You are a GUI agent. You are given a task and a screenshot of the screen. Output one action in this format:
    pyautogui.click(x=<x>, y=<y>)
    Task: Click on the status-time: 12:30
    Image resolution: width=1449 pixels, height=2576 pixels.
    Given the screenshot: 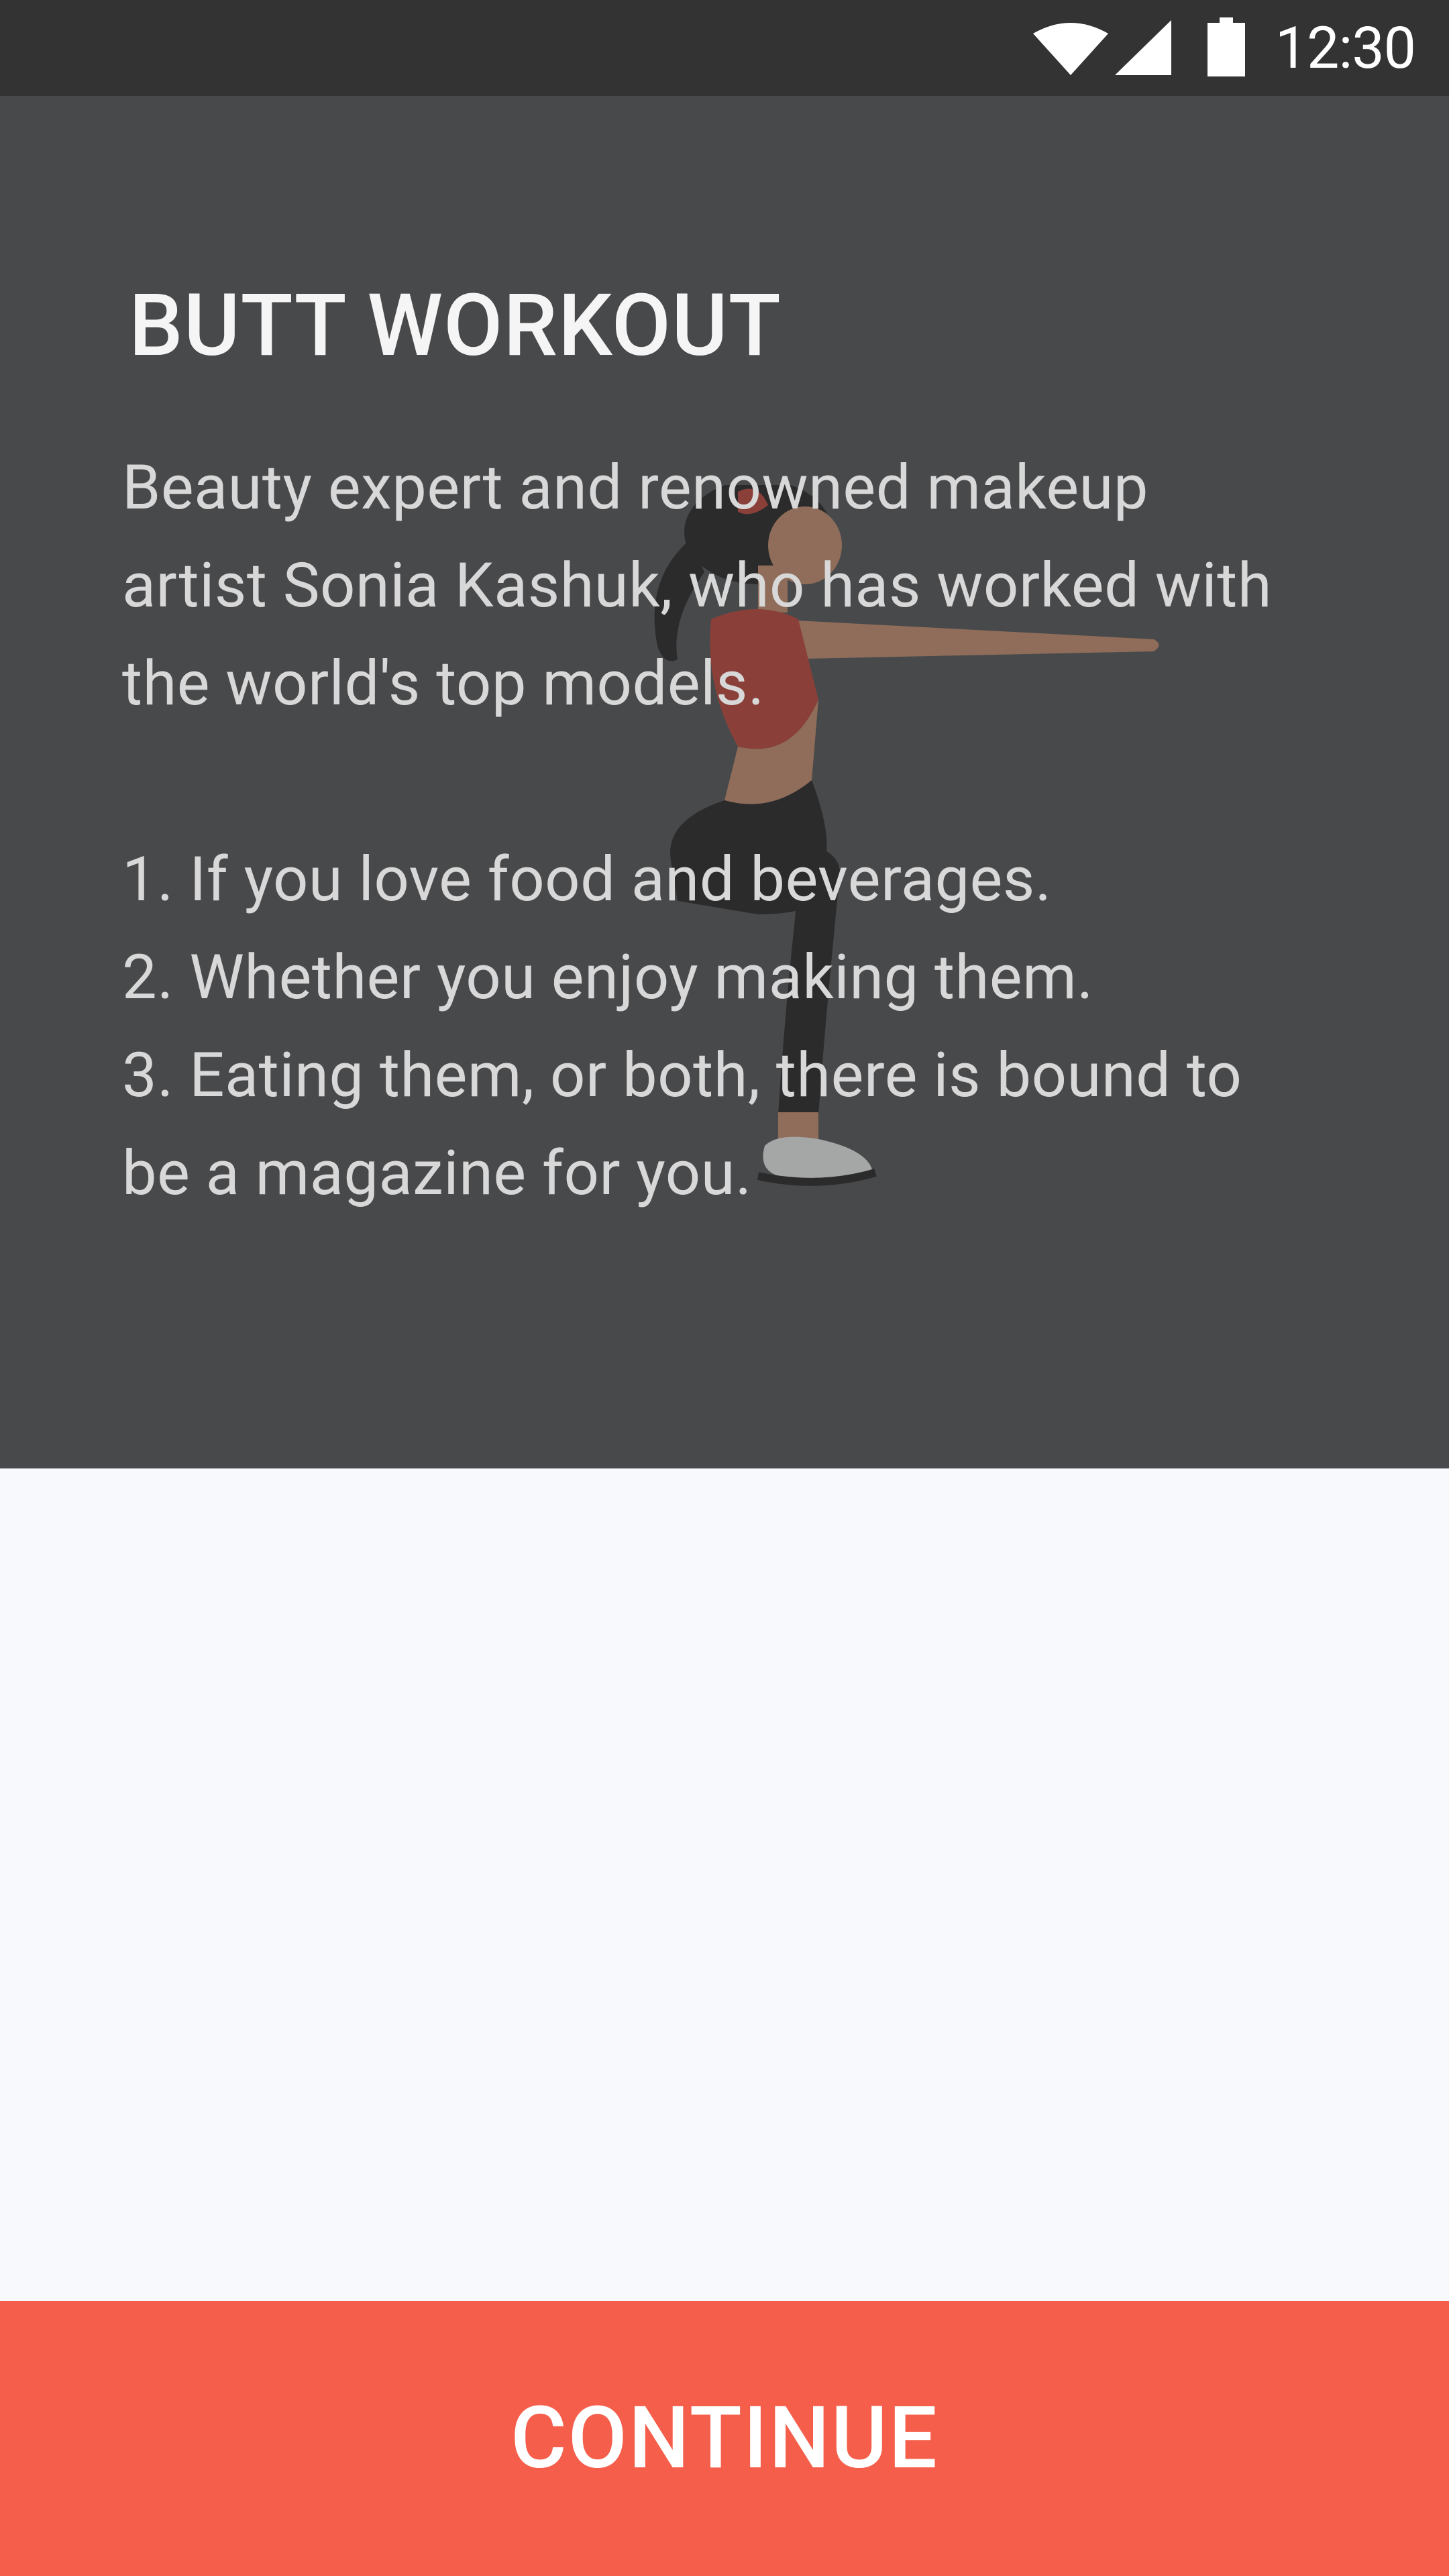 What is the action you would take?
    pyautogui.click(x=1345, y=48)
    